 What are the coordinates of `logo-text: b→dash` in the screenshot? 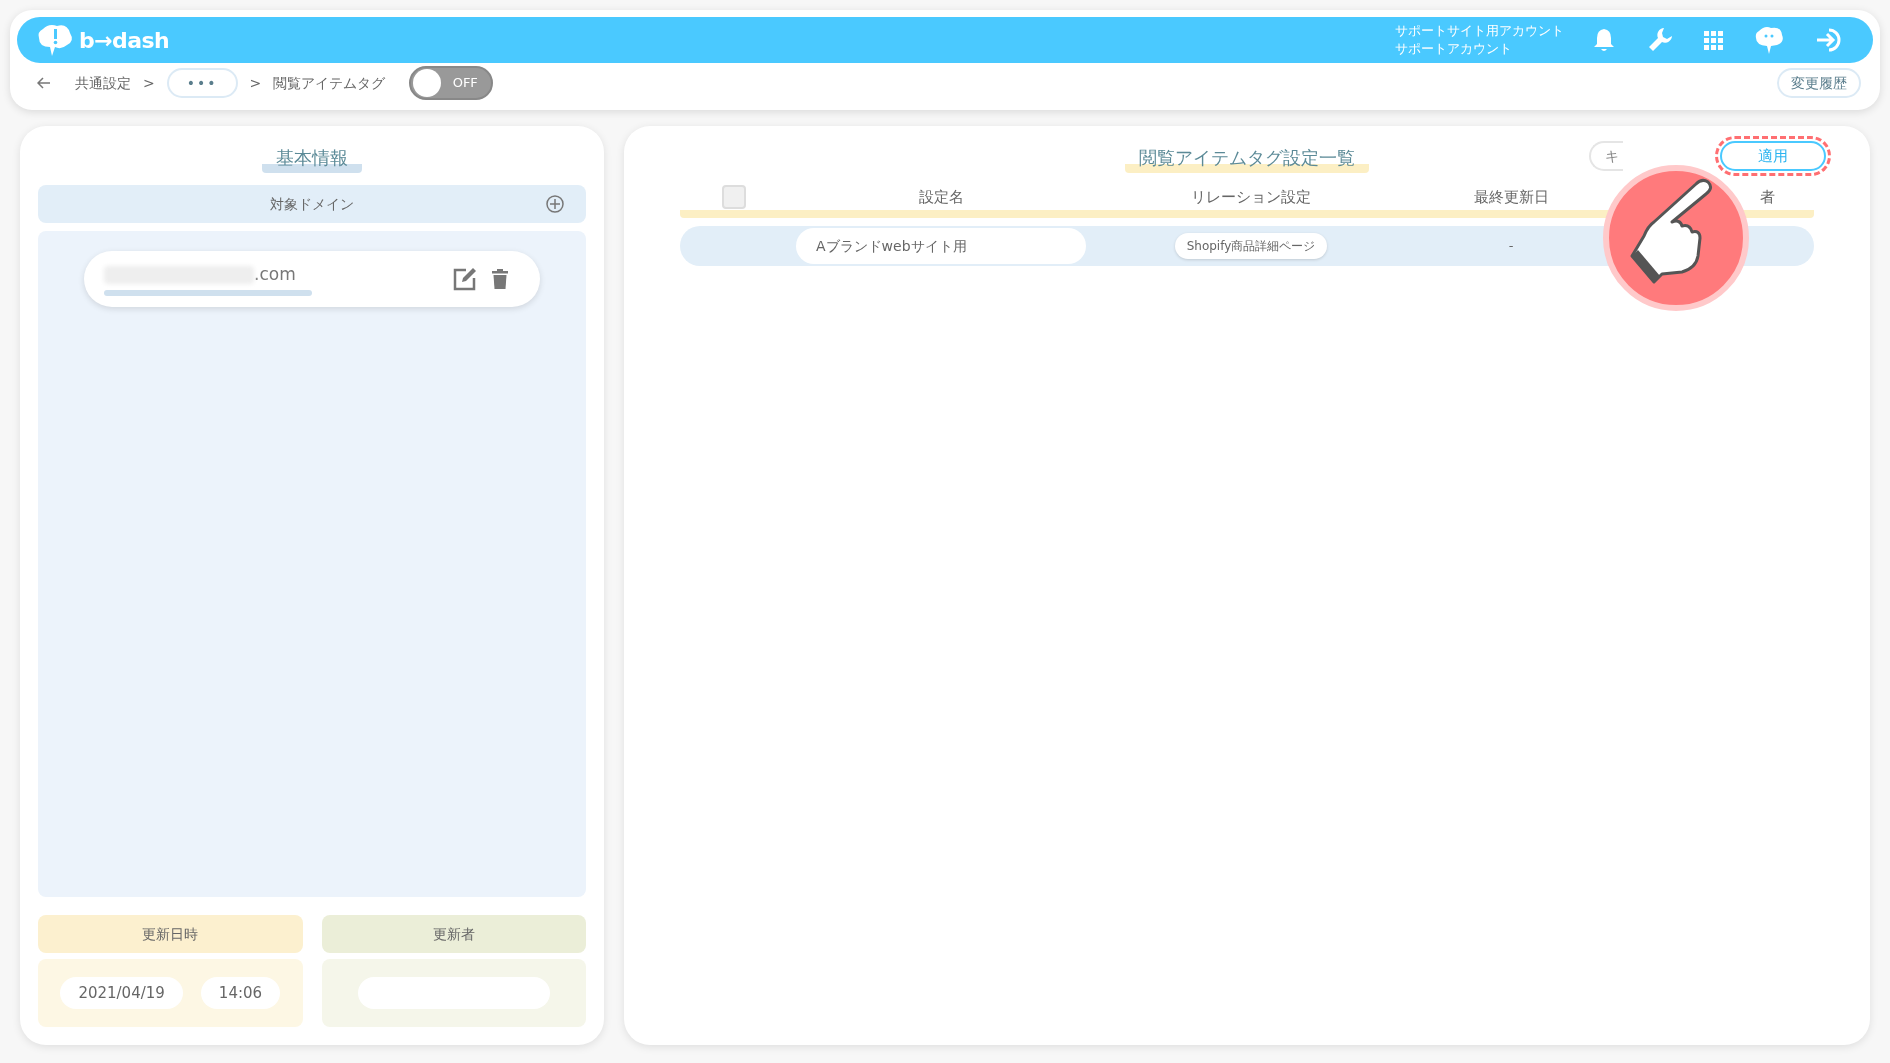 It's located at (124, 40).